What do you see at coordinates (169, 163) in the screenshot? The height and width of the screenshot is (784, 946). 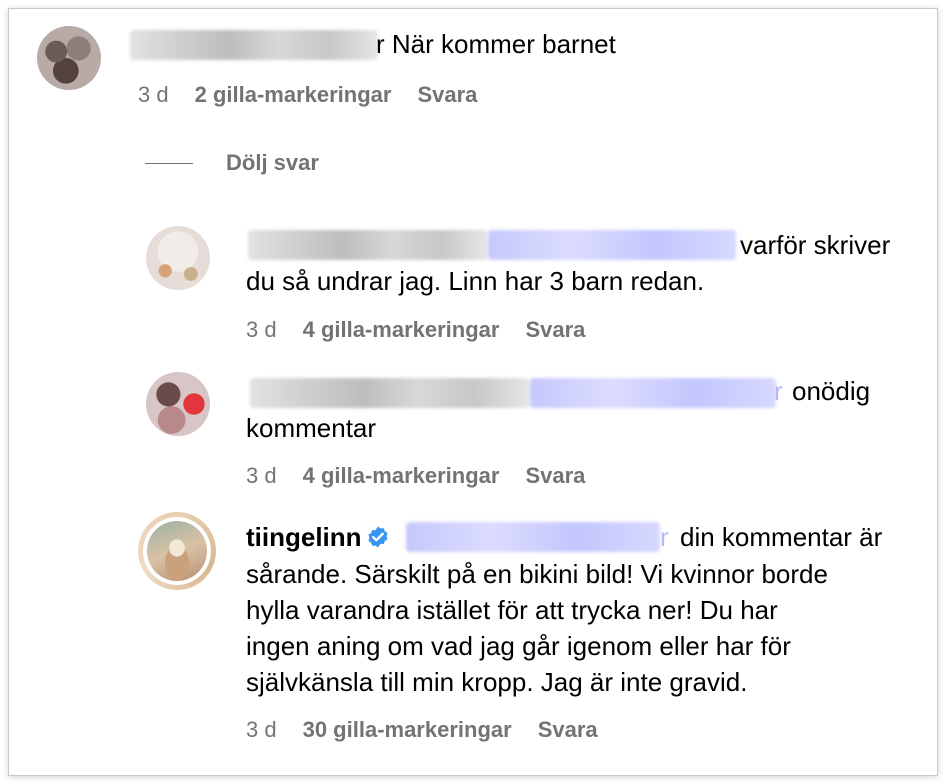 I see `hide-replies-line` at bounding box center [169, 163].